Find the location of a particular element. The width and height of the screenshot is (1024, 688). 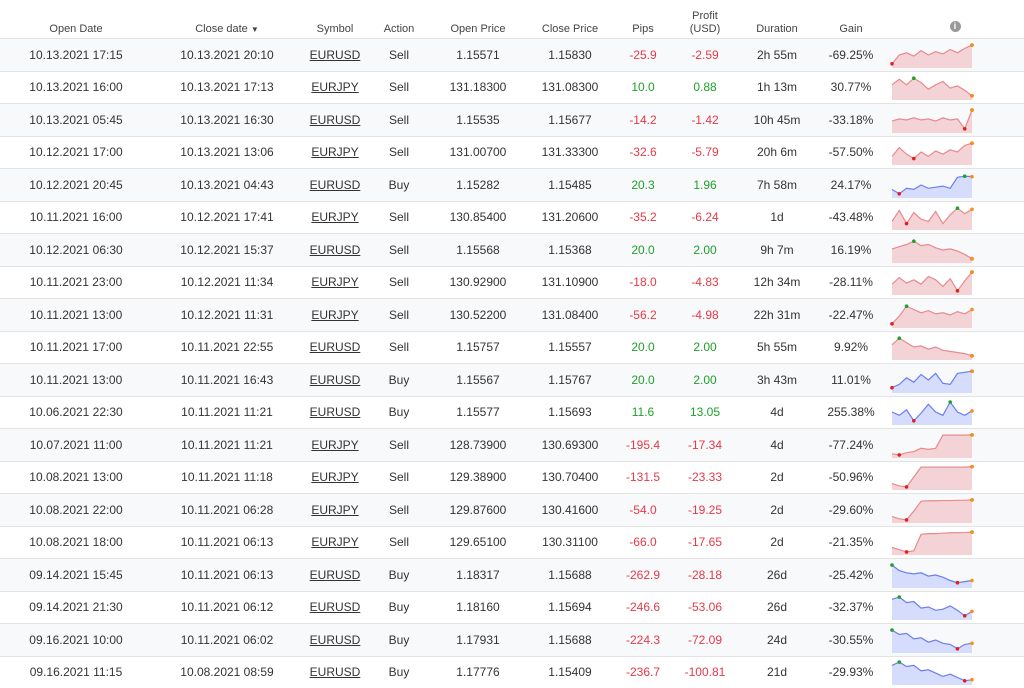

duration-cell: 26d is located at coordinates (777, 607).